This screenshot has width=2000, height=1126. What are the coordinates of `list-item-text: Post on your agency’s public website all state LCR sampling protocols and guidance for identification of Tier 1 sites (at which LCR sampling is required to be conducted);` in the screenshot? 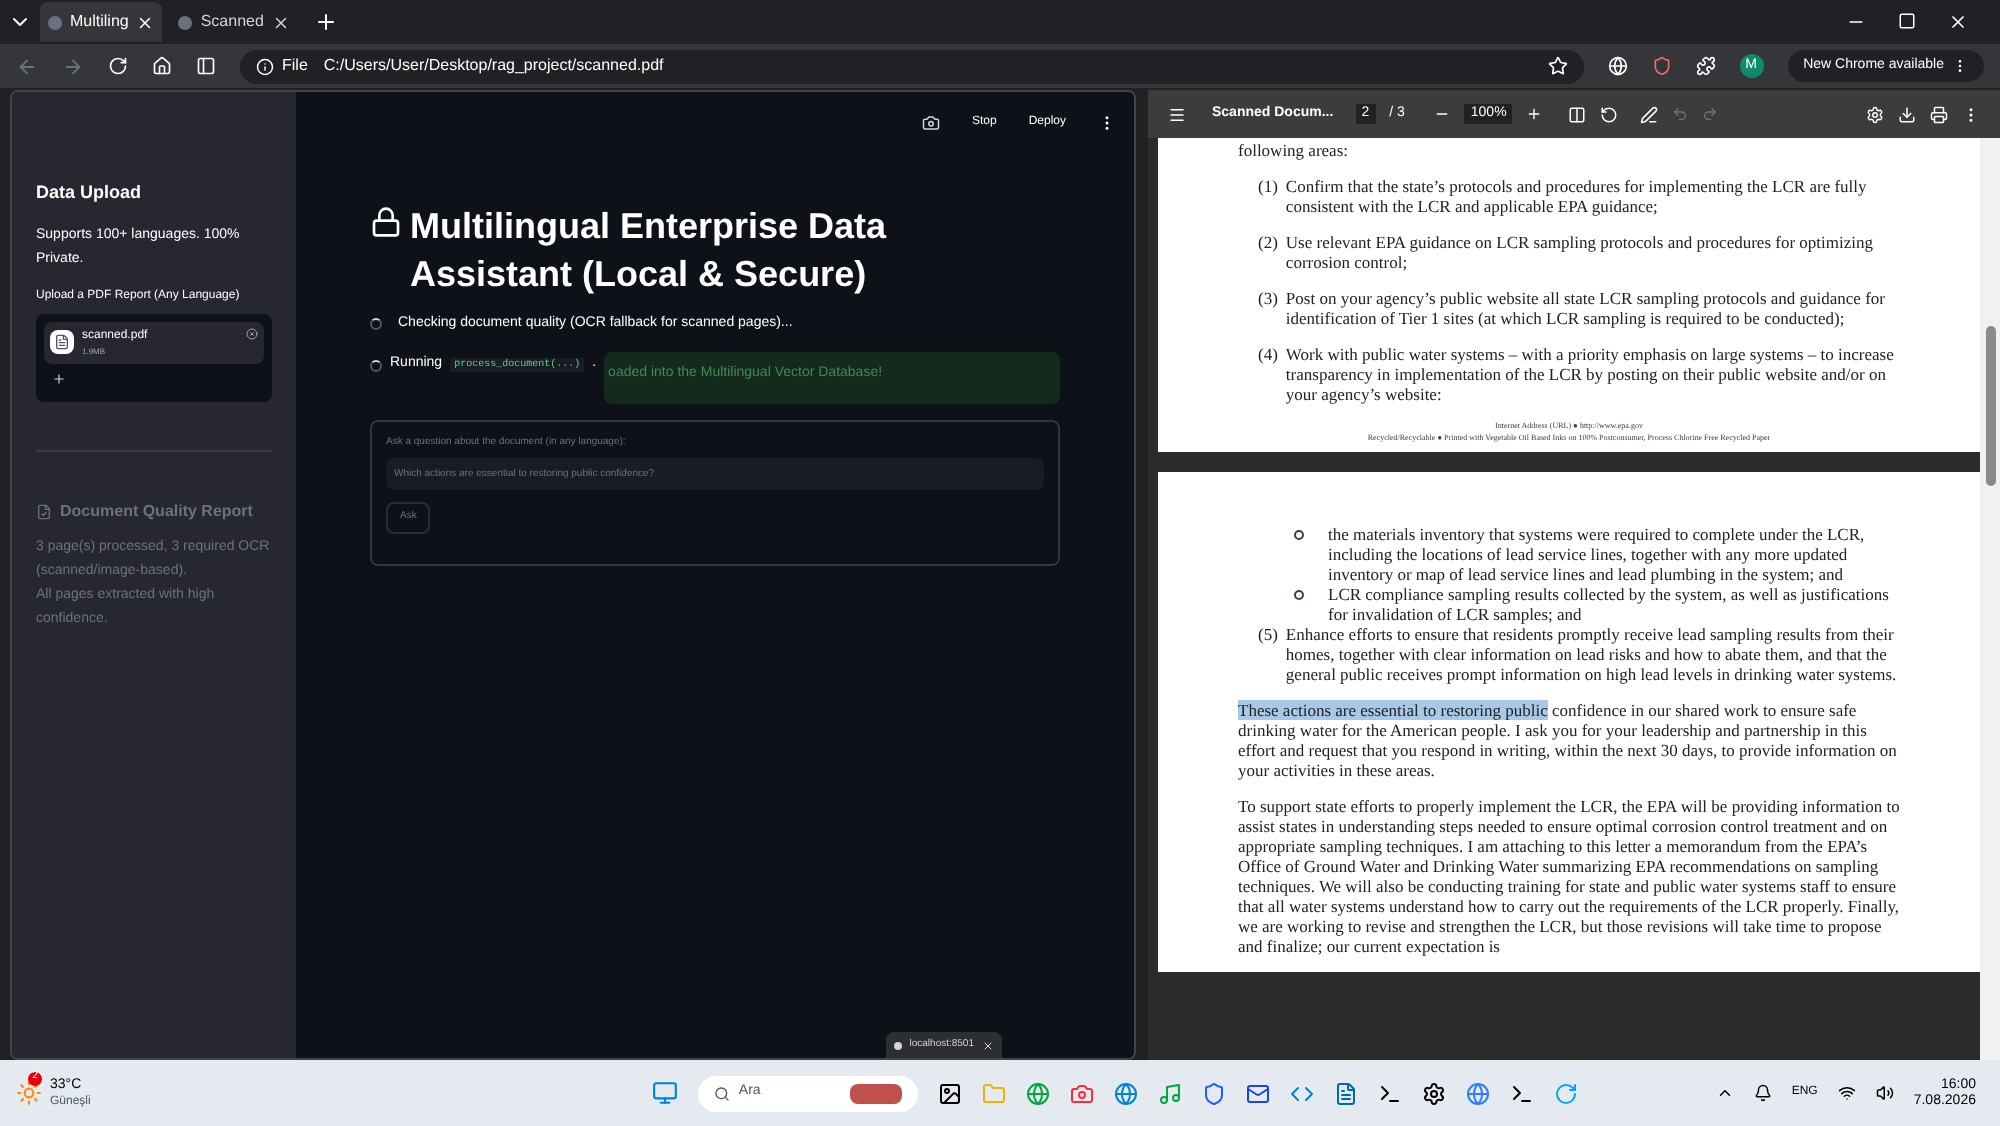 It's located at (1586, 308).